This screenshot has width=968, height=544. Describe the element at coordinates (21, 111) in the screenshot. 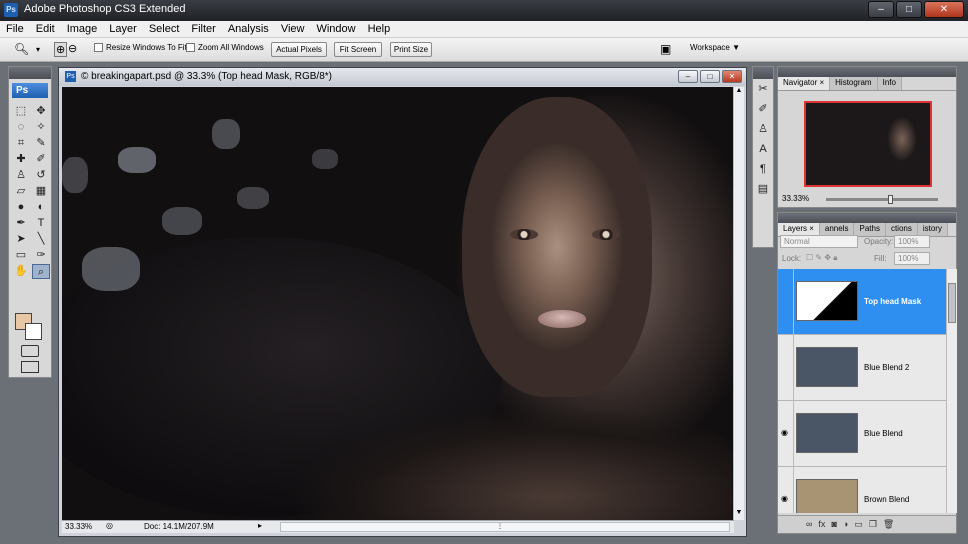

I see `marquee-tool-icon: ⬚` at that location.